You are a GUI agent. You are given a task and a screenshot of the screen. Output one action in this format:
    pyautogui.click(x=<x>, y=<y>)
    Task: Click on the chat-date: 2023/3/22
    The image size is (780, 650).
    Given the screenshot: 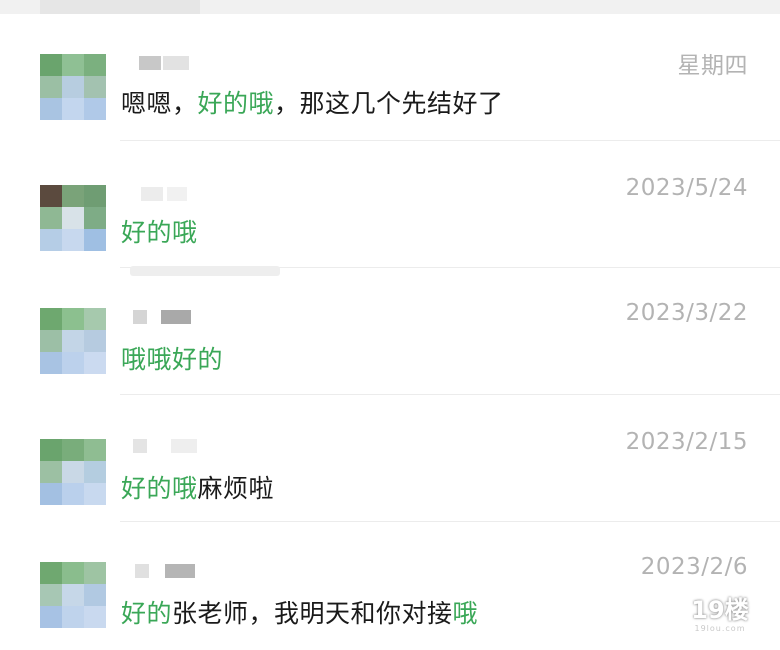 What is the action you would take?
    pyautogui.click(x=686, y=313)
    